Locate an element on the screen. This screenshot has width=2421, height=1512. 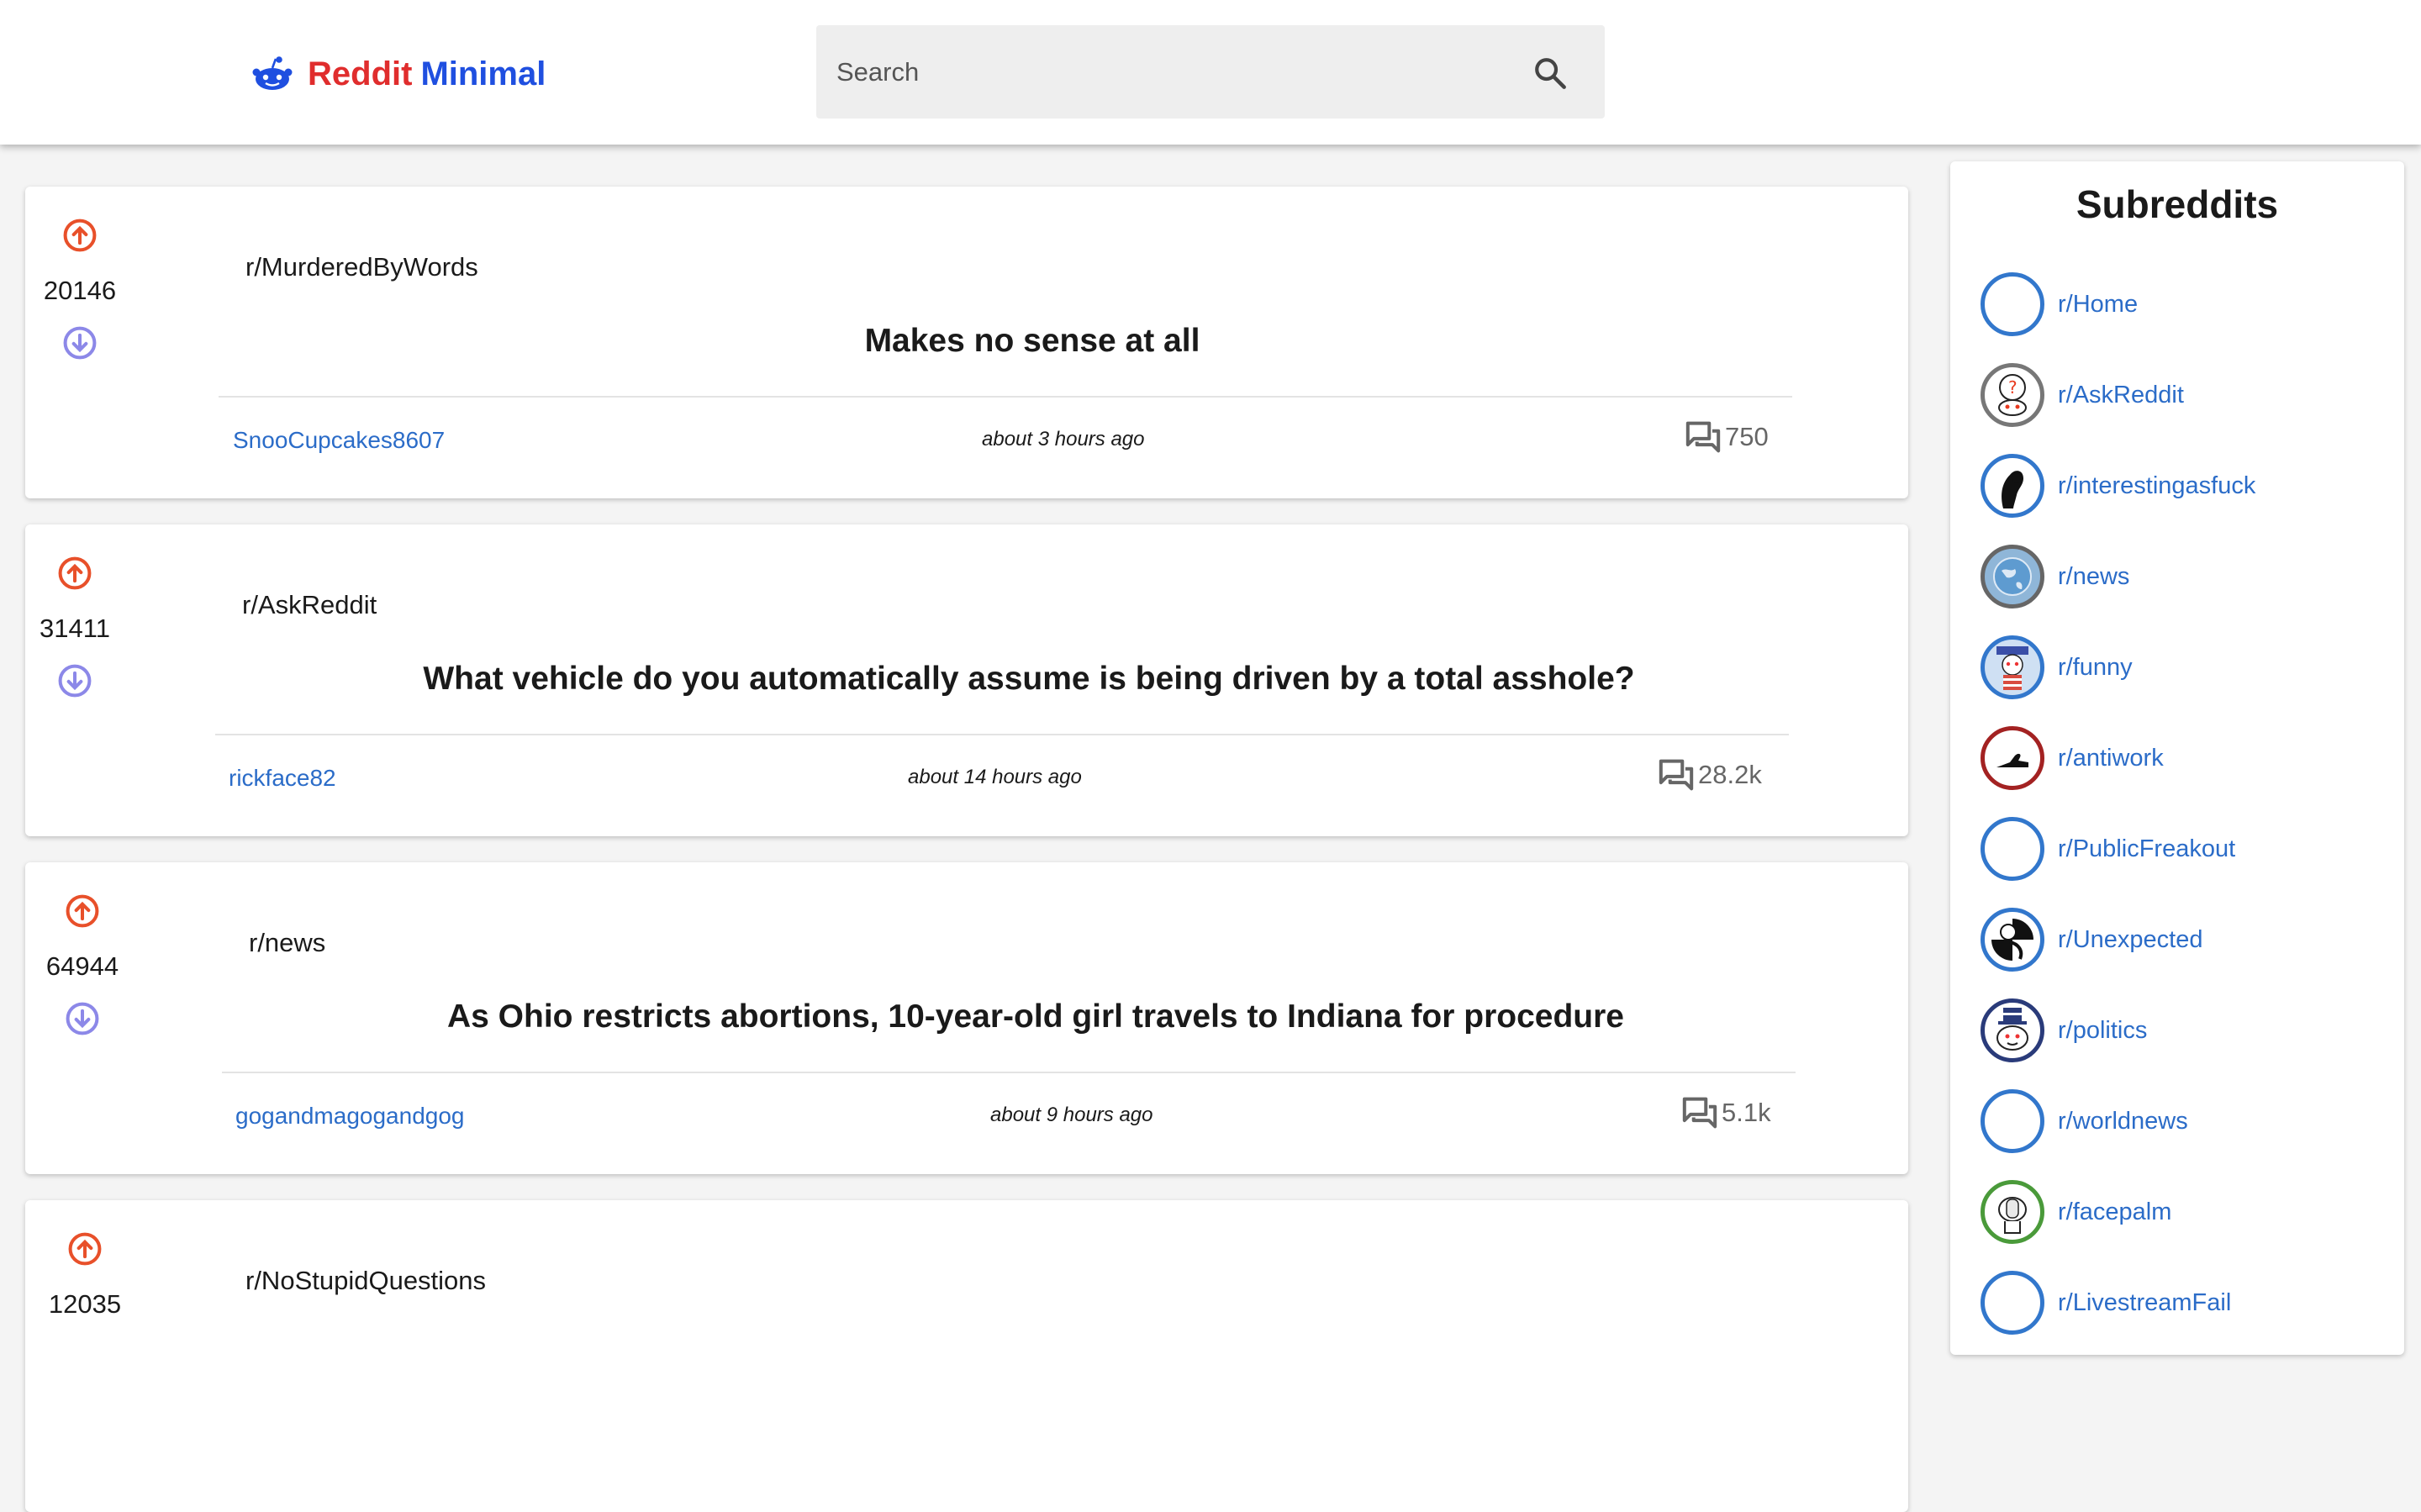
search-icon is located at coordinates (1550, 73).